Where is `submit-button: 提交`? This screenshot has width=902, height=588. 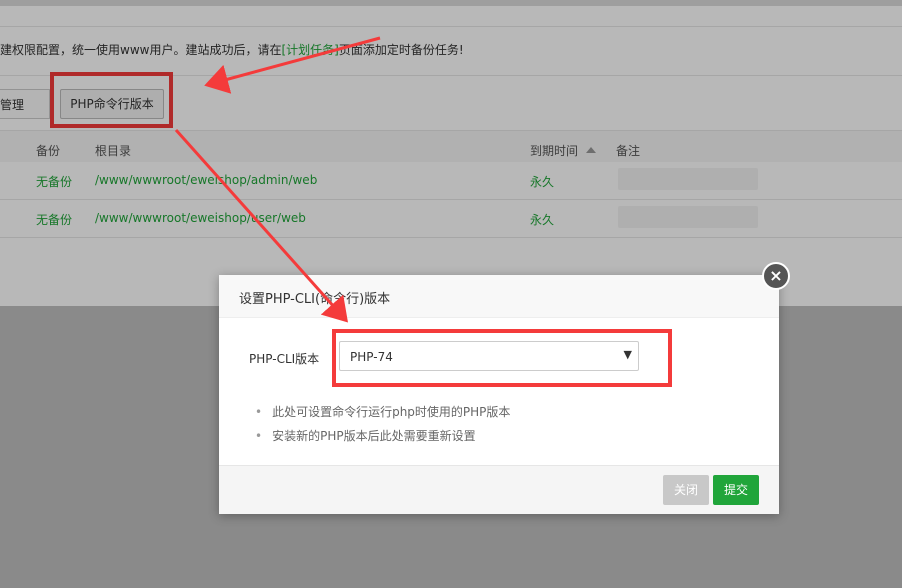 submit-button: 提交 is located at coordinates (736, 490).